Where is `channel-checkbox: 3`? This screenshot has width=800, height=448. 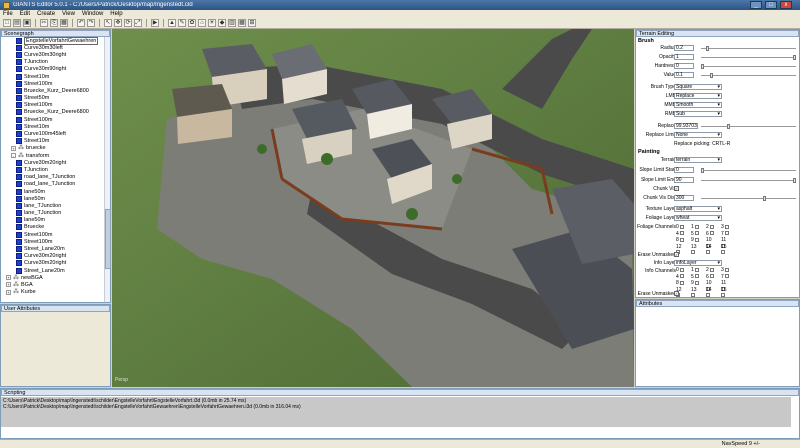
channel-checkbox: 3 is located at coordinates (726, 270).